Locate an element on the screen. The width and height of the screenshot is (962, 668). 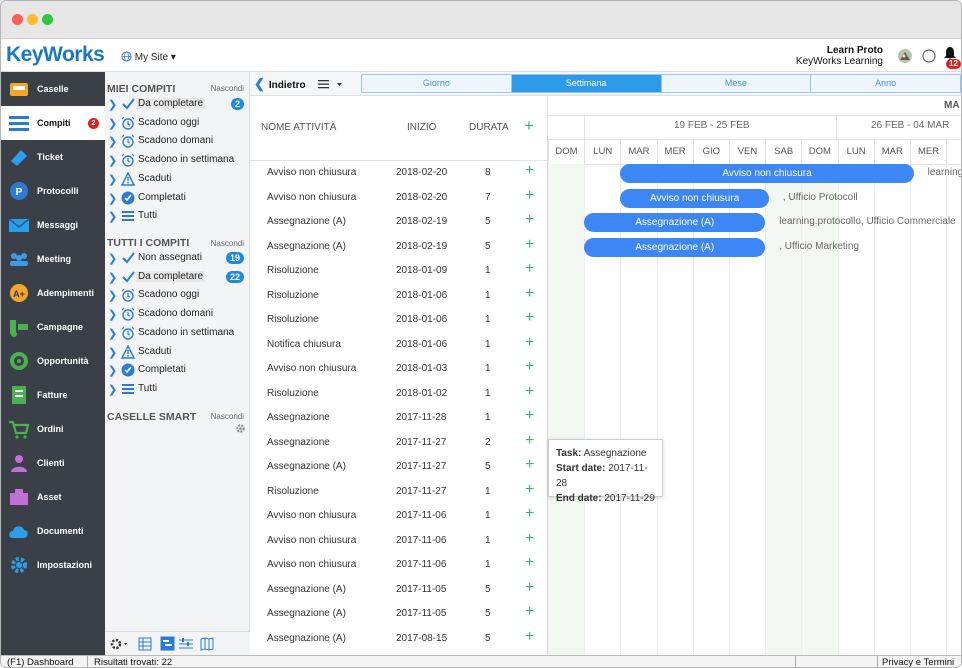
close-window-button is located at coordinates (17, 19).